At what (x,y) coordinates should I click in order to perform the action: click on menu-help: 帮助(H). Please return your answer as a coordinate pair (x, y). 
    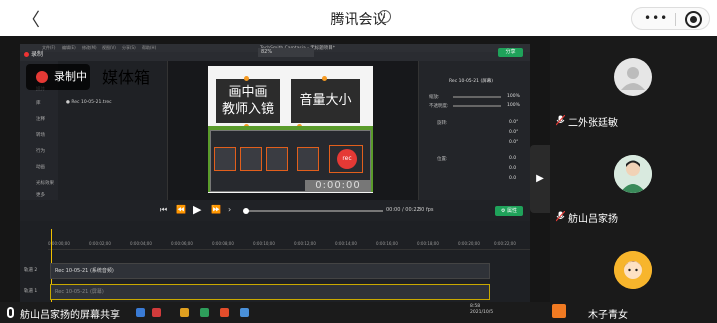
    Looking at the image, I should click on (149, 48).